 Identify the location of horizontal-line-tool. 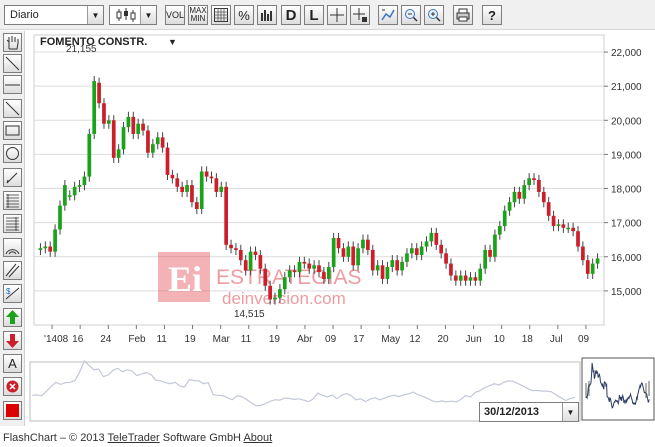
(12, 84).